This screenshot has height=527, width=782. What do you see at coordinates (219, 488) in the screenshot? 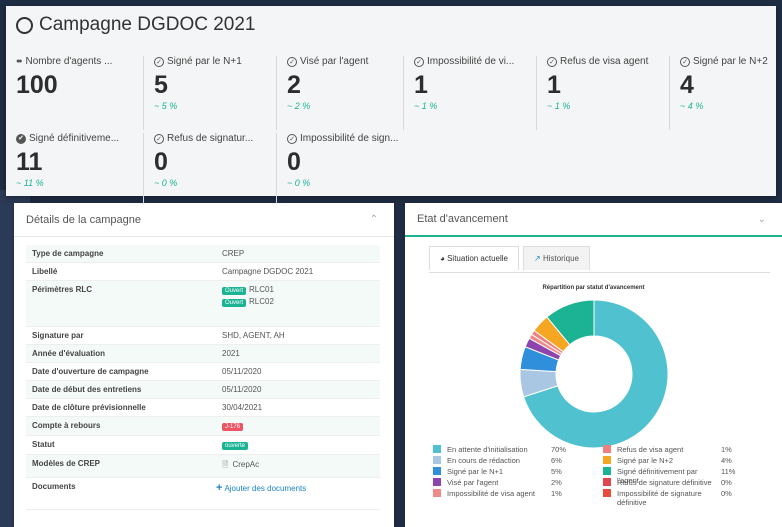
I see `plus-icon: +` at bounding box center [219, 488].